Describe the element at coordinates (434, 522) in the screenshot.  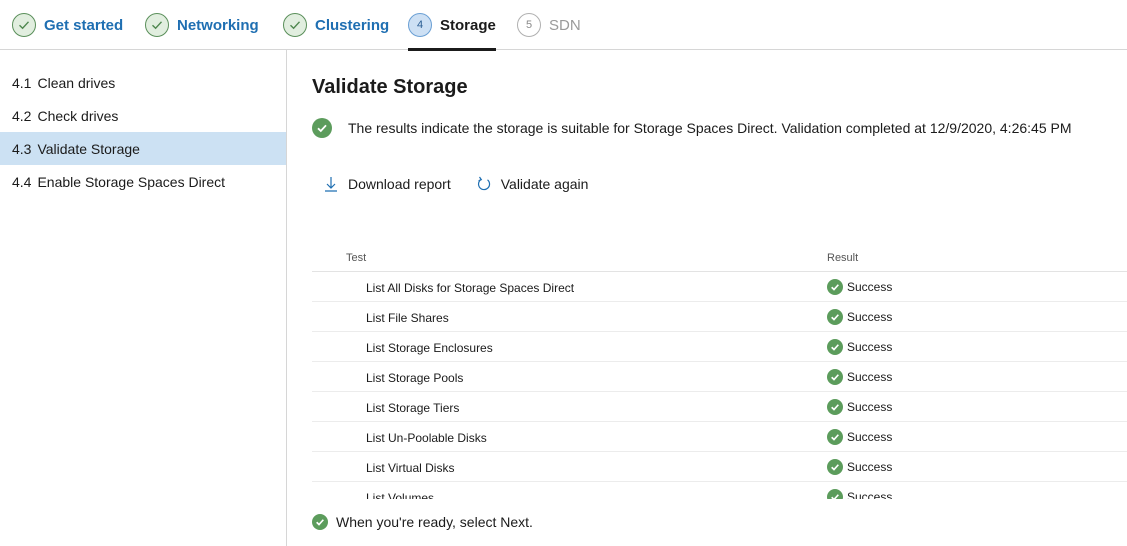
I see `footer-text: When you're ready, select Next.` at that location.